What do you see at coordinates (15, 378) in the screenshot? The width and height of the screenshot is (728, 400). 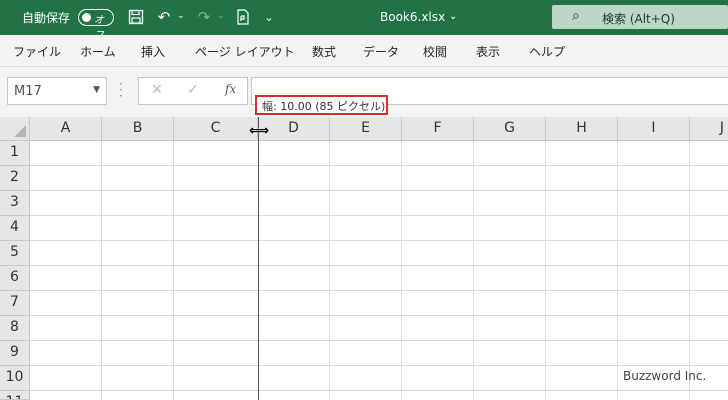 I see `row-header-10: 10` at bounding box center [15, 378].